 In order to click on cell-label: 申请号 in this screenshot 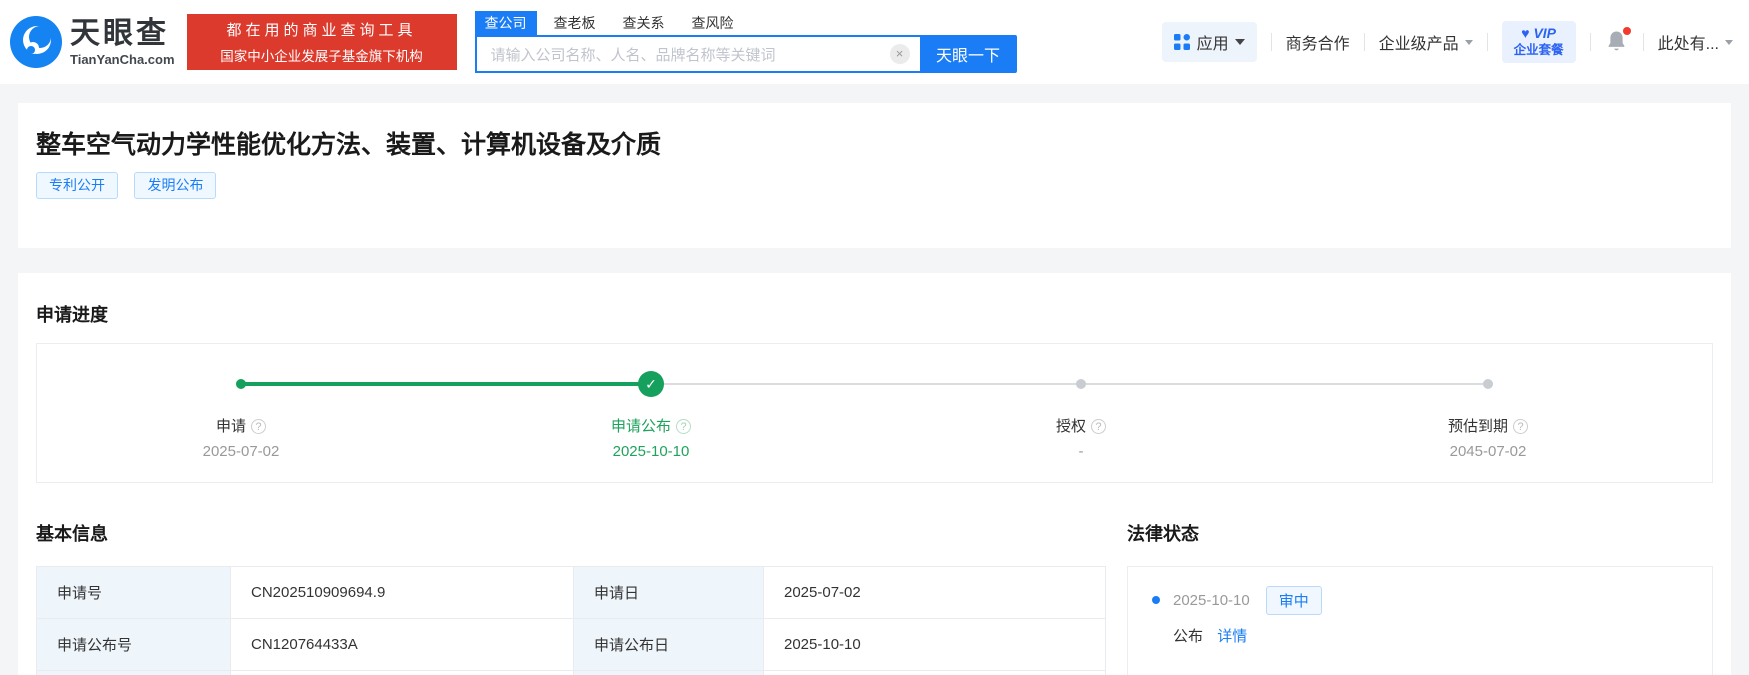, I will do `click(133, 592)`.